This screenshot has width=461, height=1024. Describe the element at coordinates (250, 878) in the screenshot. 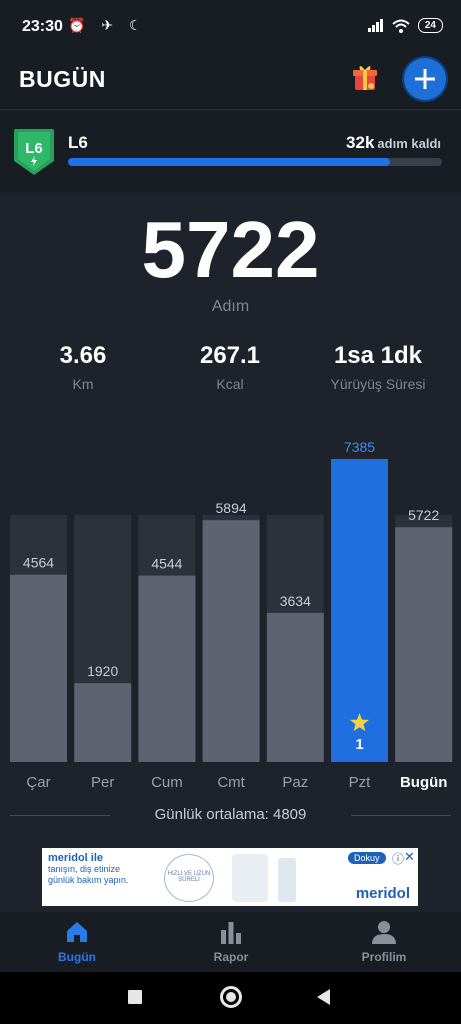

I see `ad-product-image` at that location.